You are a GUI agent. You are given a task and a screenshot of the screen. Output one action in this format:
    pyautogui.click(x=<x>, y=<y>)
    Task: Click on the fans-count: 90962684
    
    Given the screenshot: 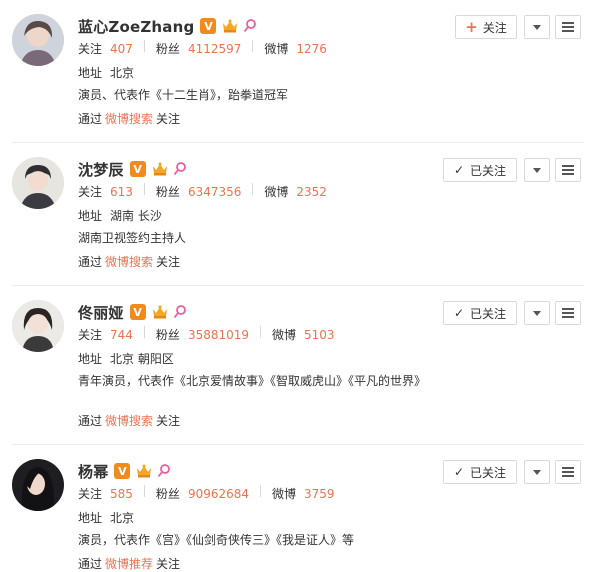 What is the action you would take?
    pyautogui.click(x=218, y=494)
    